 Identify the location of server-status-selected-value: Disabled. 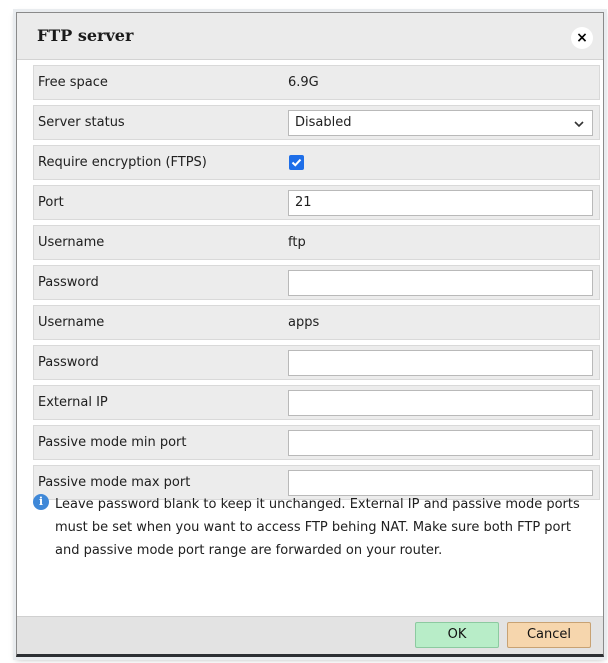
(323, 122).